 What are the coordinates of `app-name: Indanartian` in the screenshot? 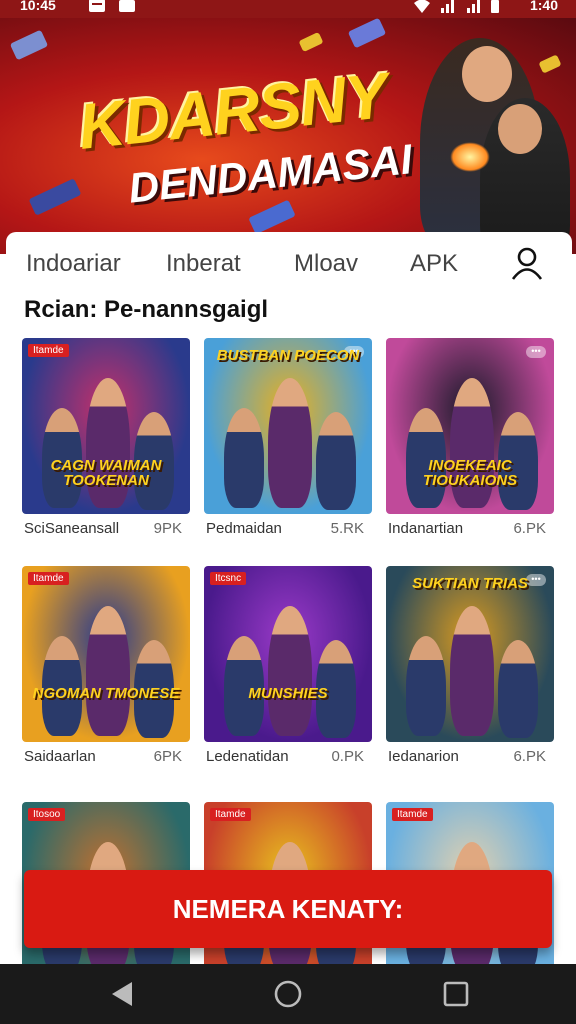 It's located at (426, 528).